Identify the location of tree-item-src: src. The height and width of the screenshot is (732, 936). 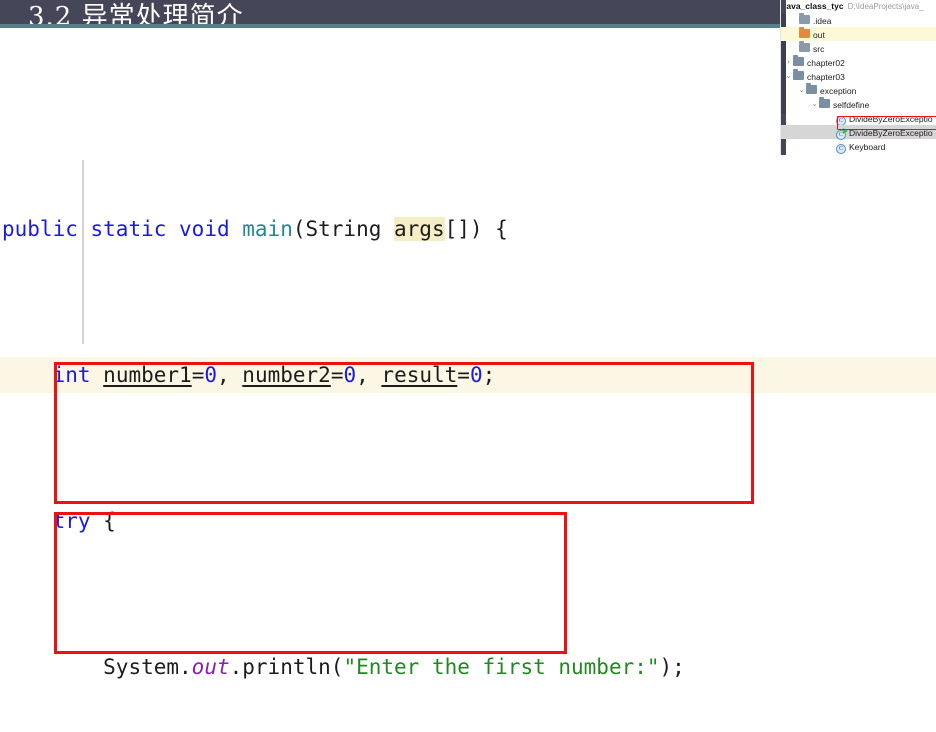
(858, 48).